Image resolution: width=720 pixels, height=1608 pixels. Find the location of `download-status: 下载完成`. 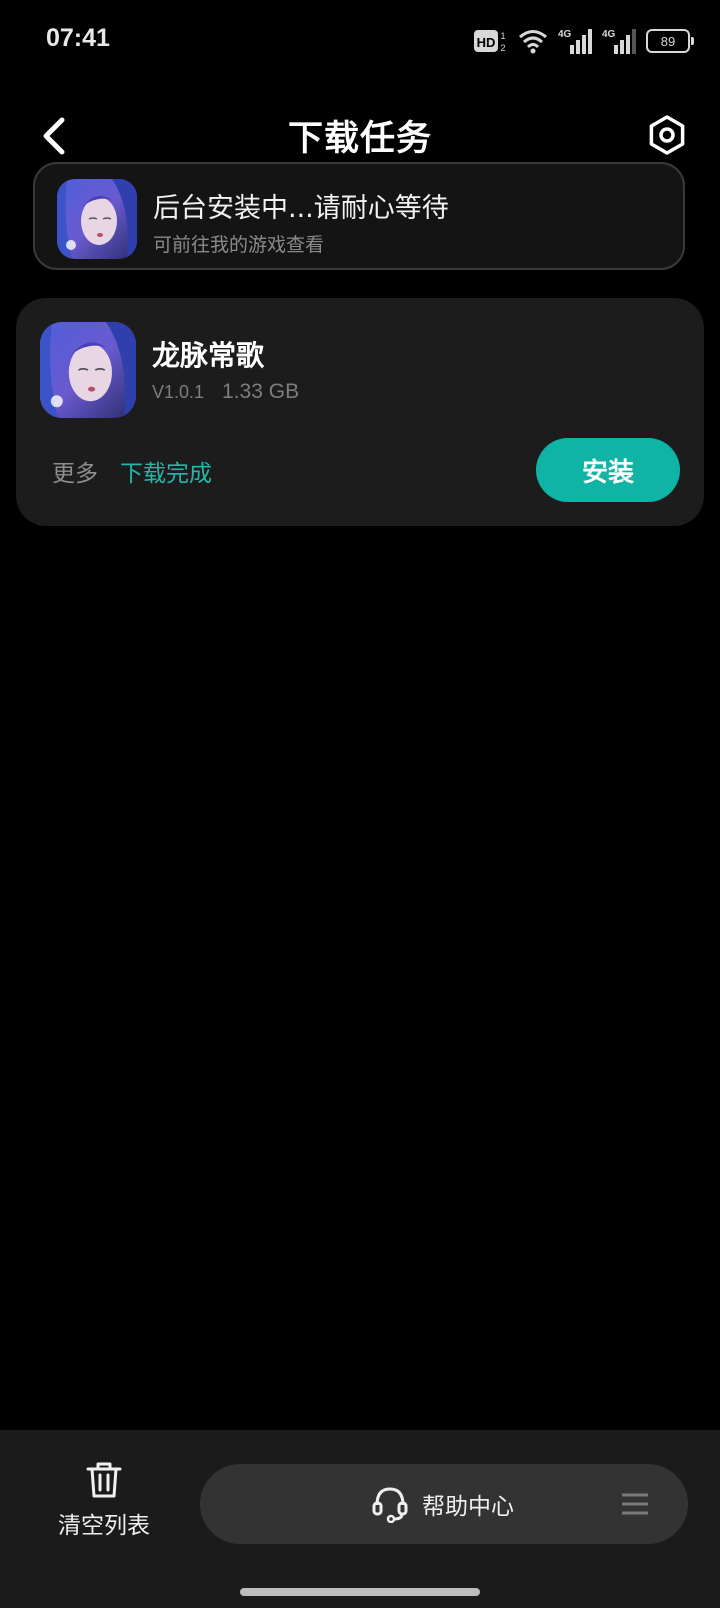

download-status: 下载完成 is located at coordinates (166, 474).